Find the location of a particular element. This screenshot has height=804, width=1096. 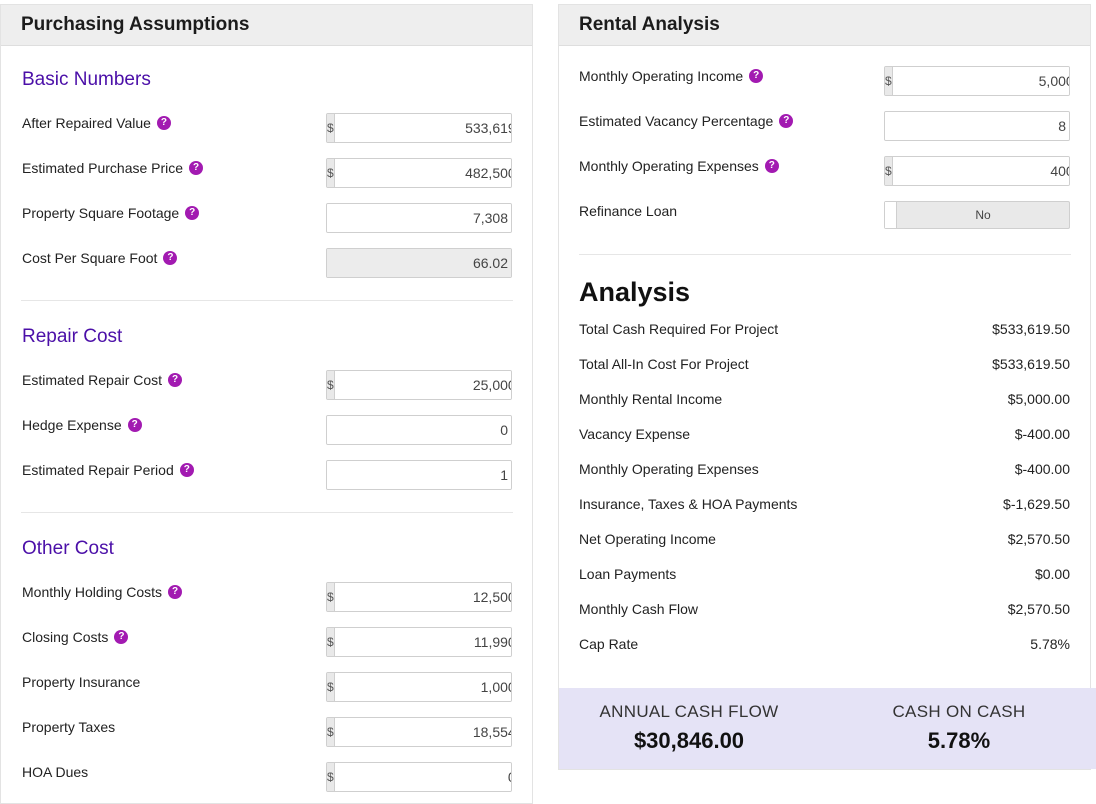

repair-period-input is located at coordinates (419, 475).